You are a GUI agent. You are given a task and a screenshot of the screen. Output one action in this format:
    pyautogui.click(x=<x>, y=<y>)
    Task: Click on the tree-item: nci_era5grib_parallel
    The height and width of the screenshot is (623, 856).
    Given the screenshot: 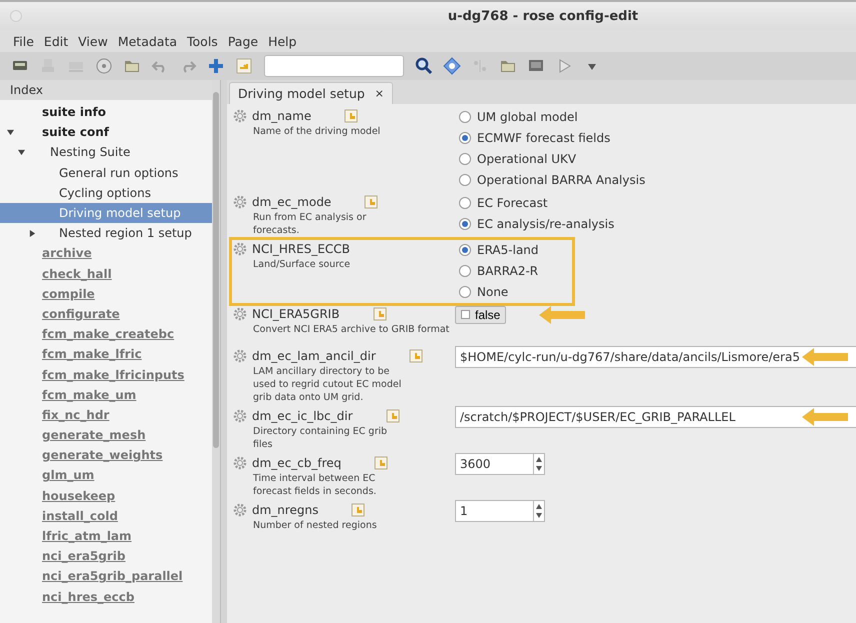 What is the action you would take?
    pyautogui.click(x=112, y=576)
    